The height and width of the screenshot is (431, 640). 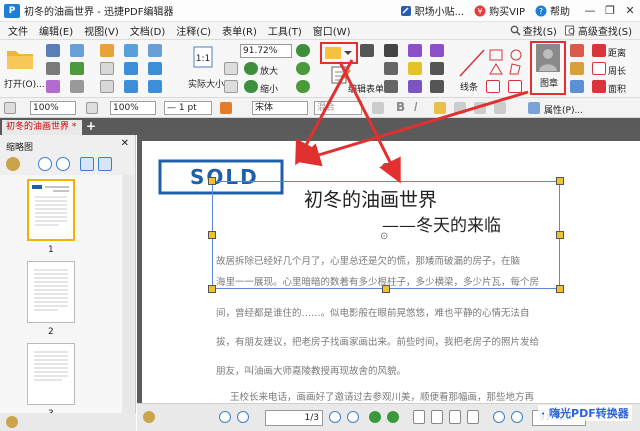 What do you see at coordinates (415, 68) in the screenshot?
I see `note-icon` at bounding box center [415, 68].